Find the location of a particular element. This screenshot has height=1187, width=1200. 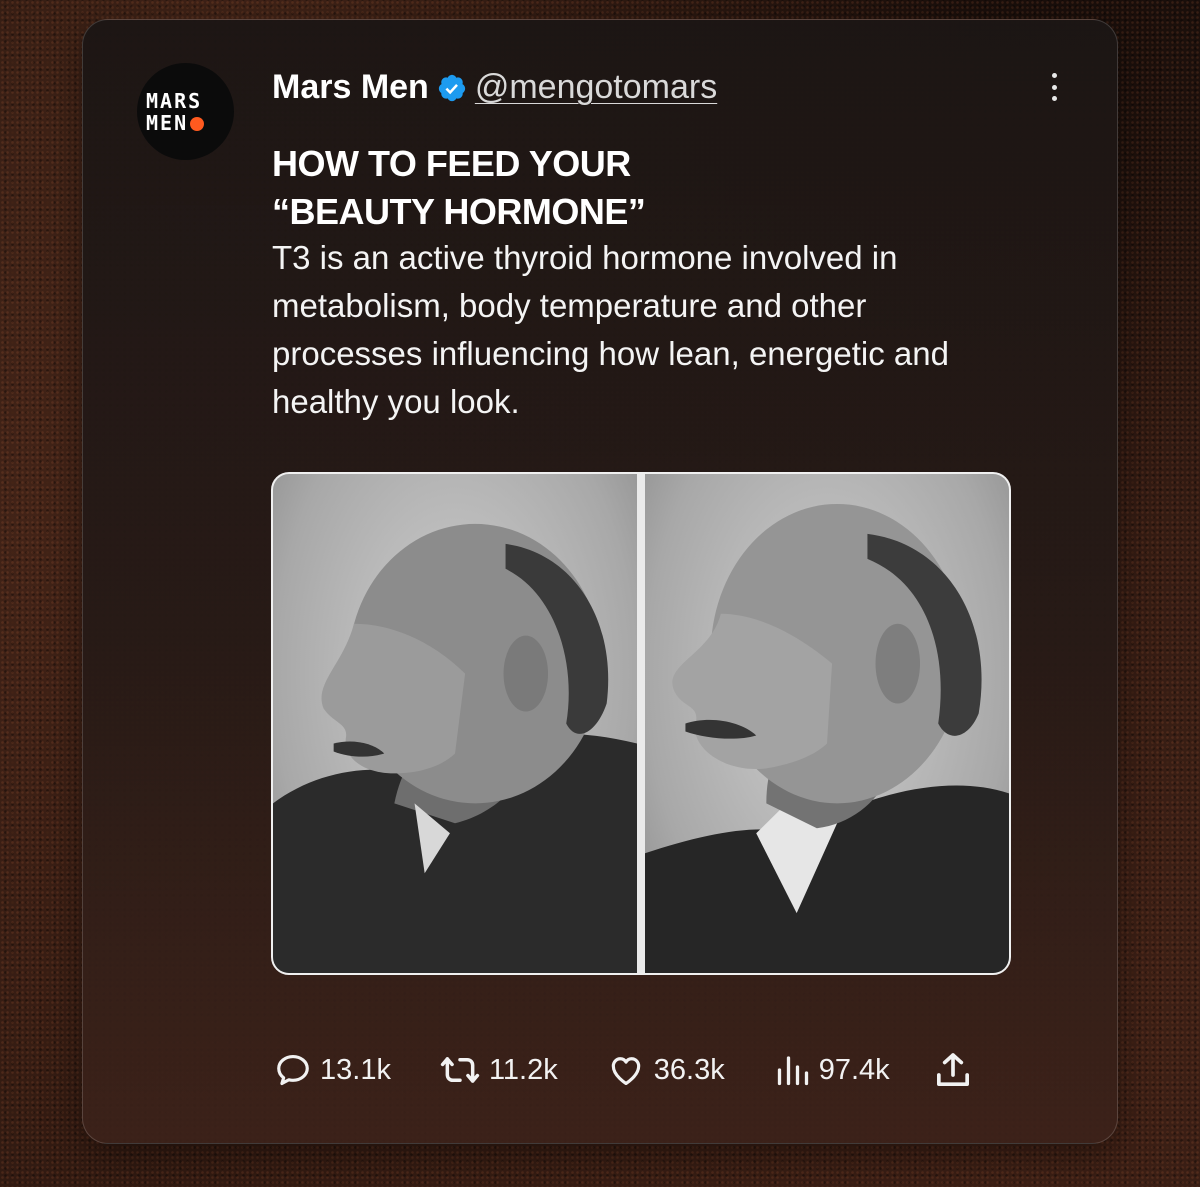

repost-count: 11.2k is located at coordinates (523, 1069).